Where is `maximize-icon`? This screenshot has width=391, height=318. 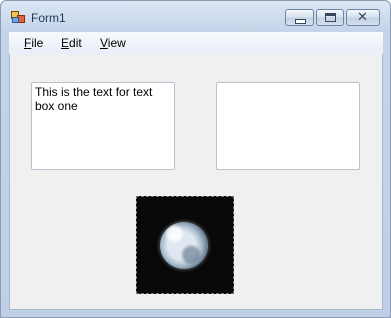 maximize-icon is located at coordinates (330, 17).